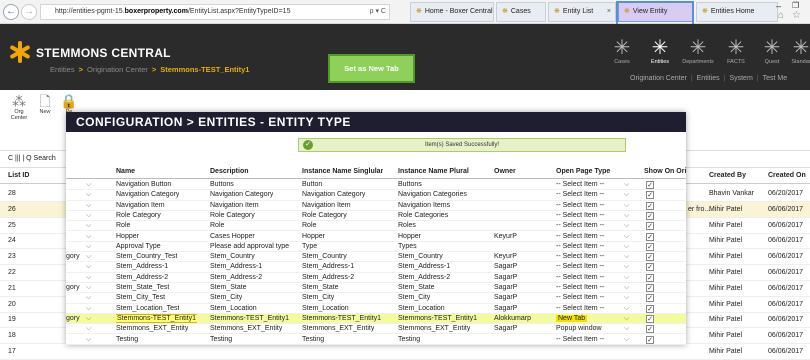 Image resolution: width=810 pixels, height=360 pixels. What do you see at coordinates (609, 12) in the screenshot?
I see `tab-close-icon: ×` at bounding box center [609, 12].